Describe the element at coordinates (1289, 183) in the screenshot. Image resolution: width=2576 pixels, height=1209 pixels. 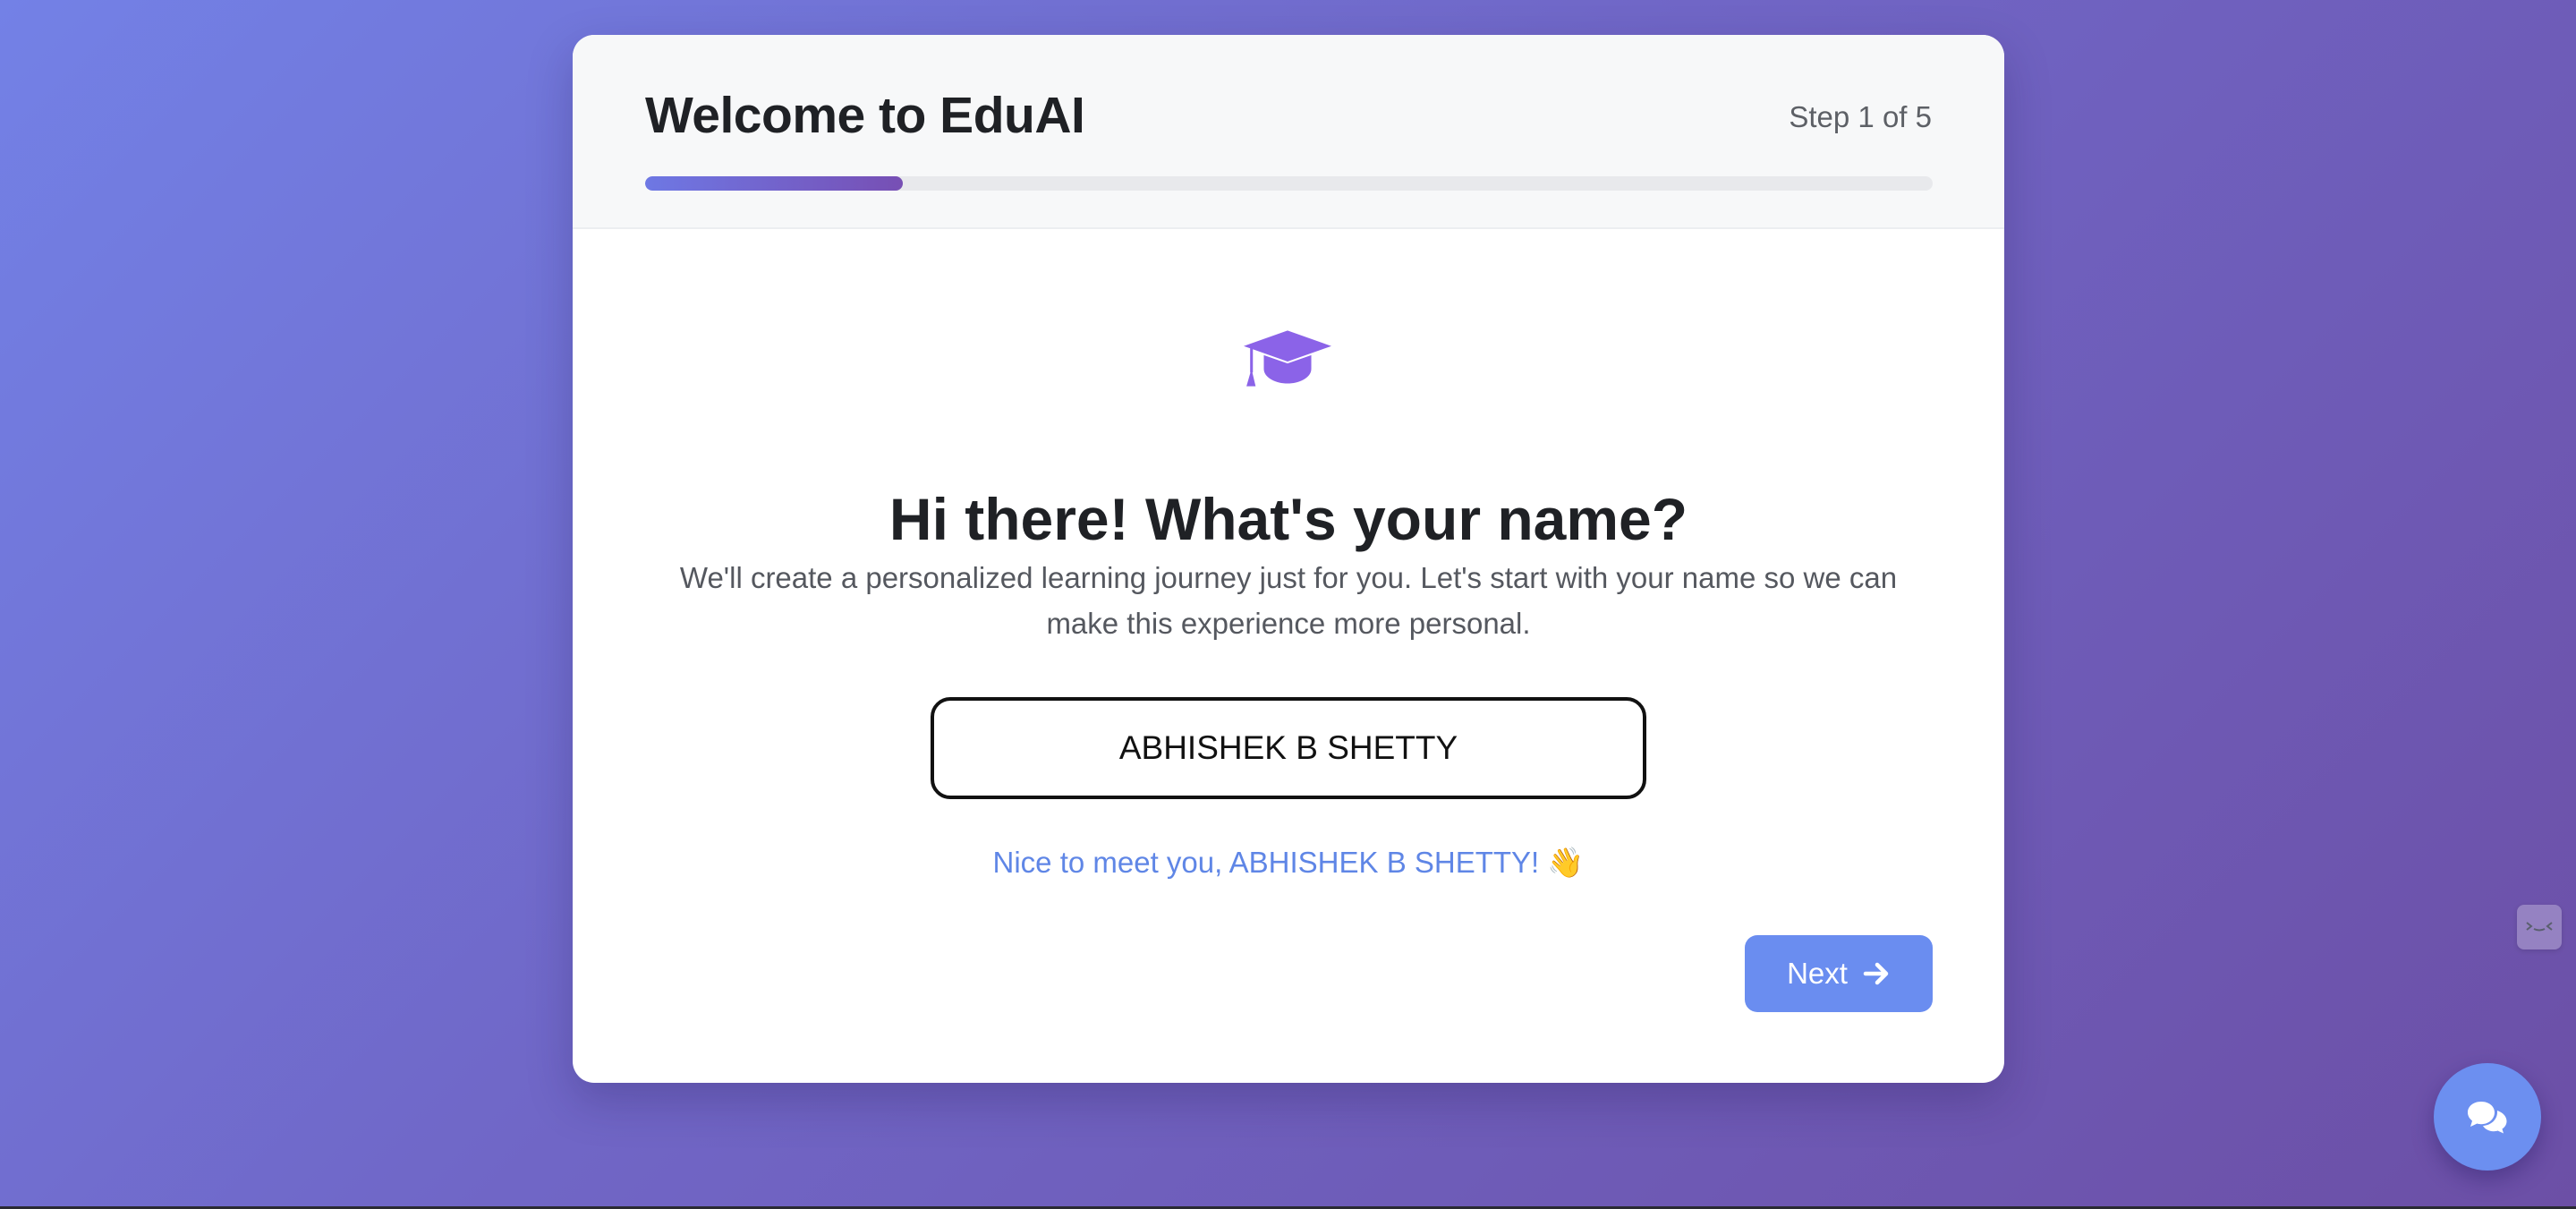
I see `progress-bar` at that location.